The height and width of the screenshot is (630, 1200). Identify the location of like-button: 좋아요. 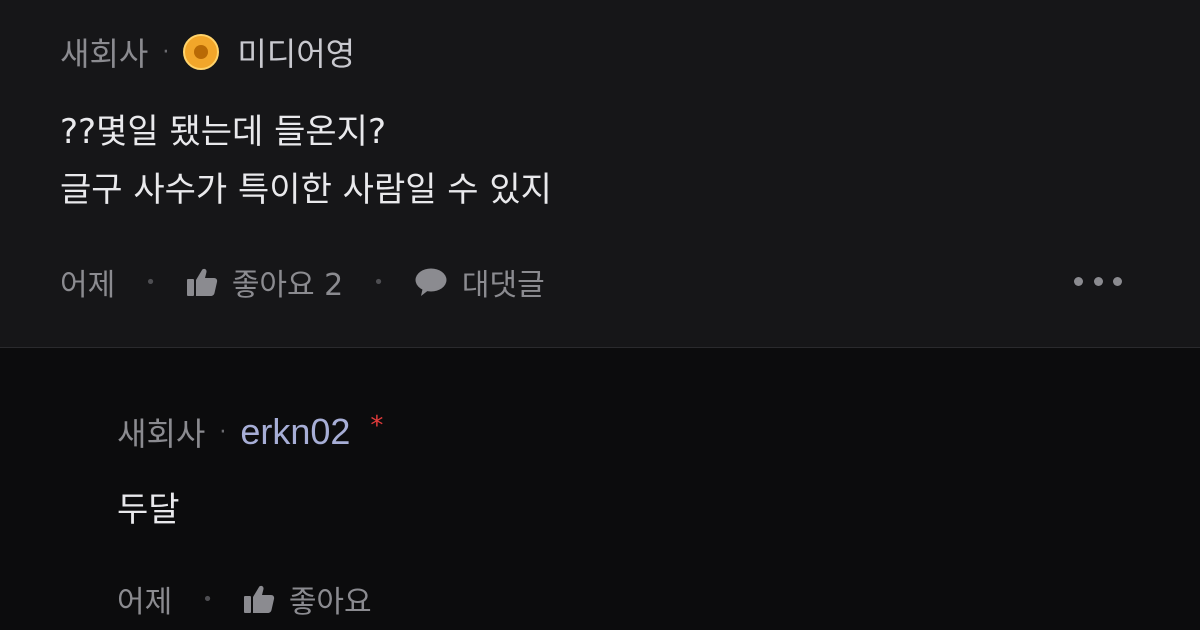
(307, 599).